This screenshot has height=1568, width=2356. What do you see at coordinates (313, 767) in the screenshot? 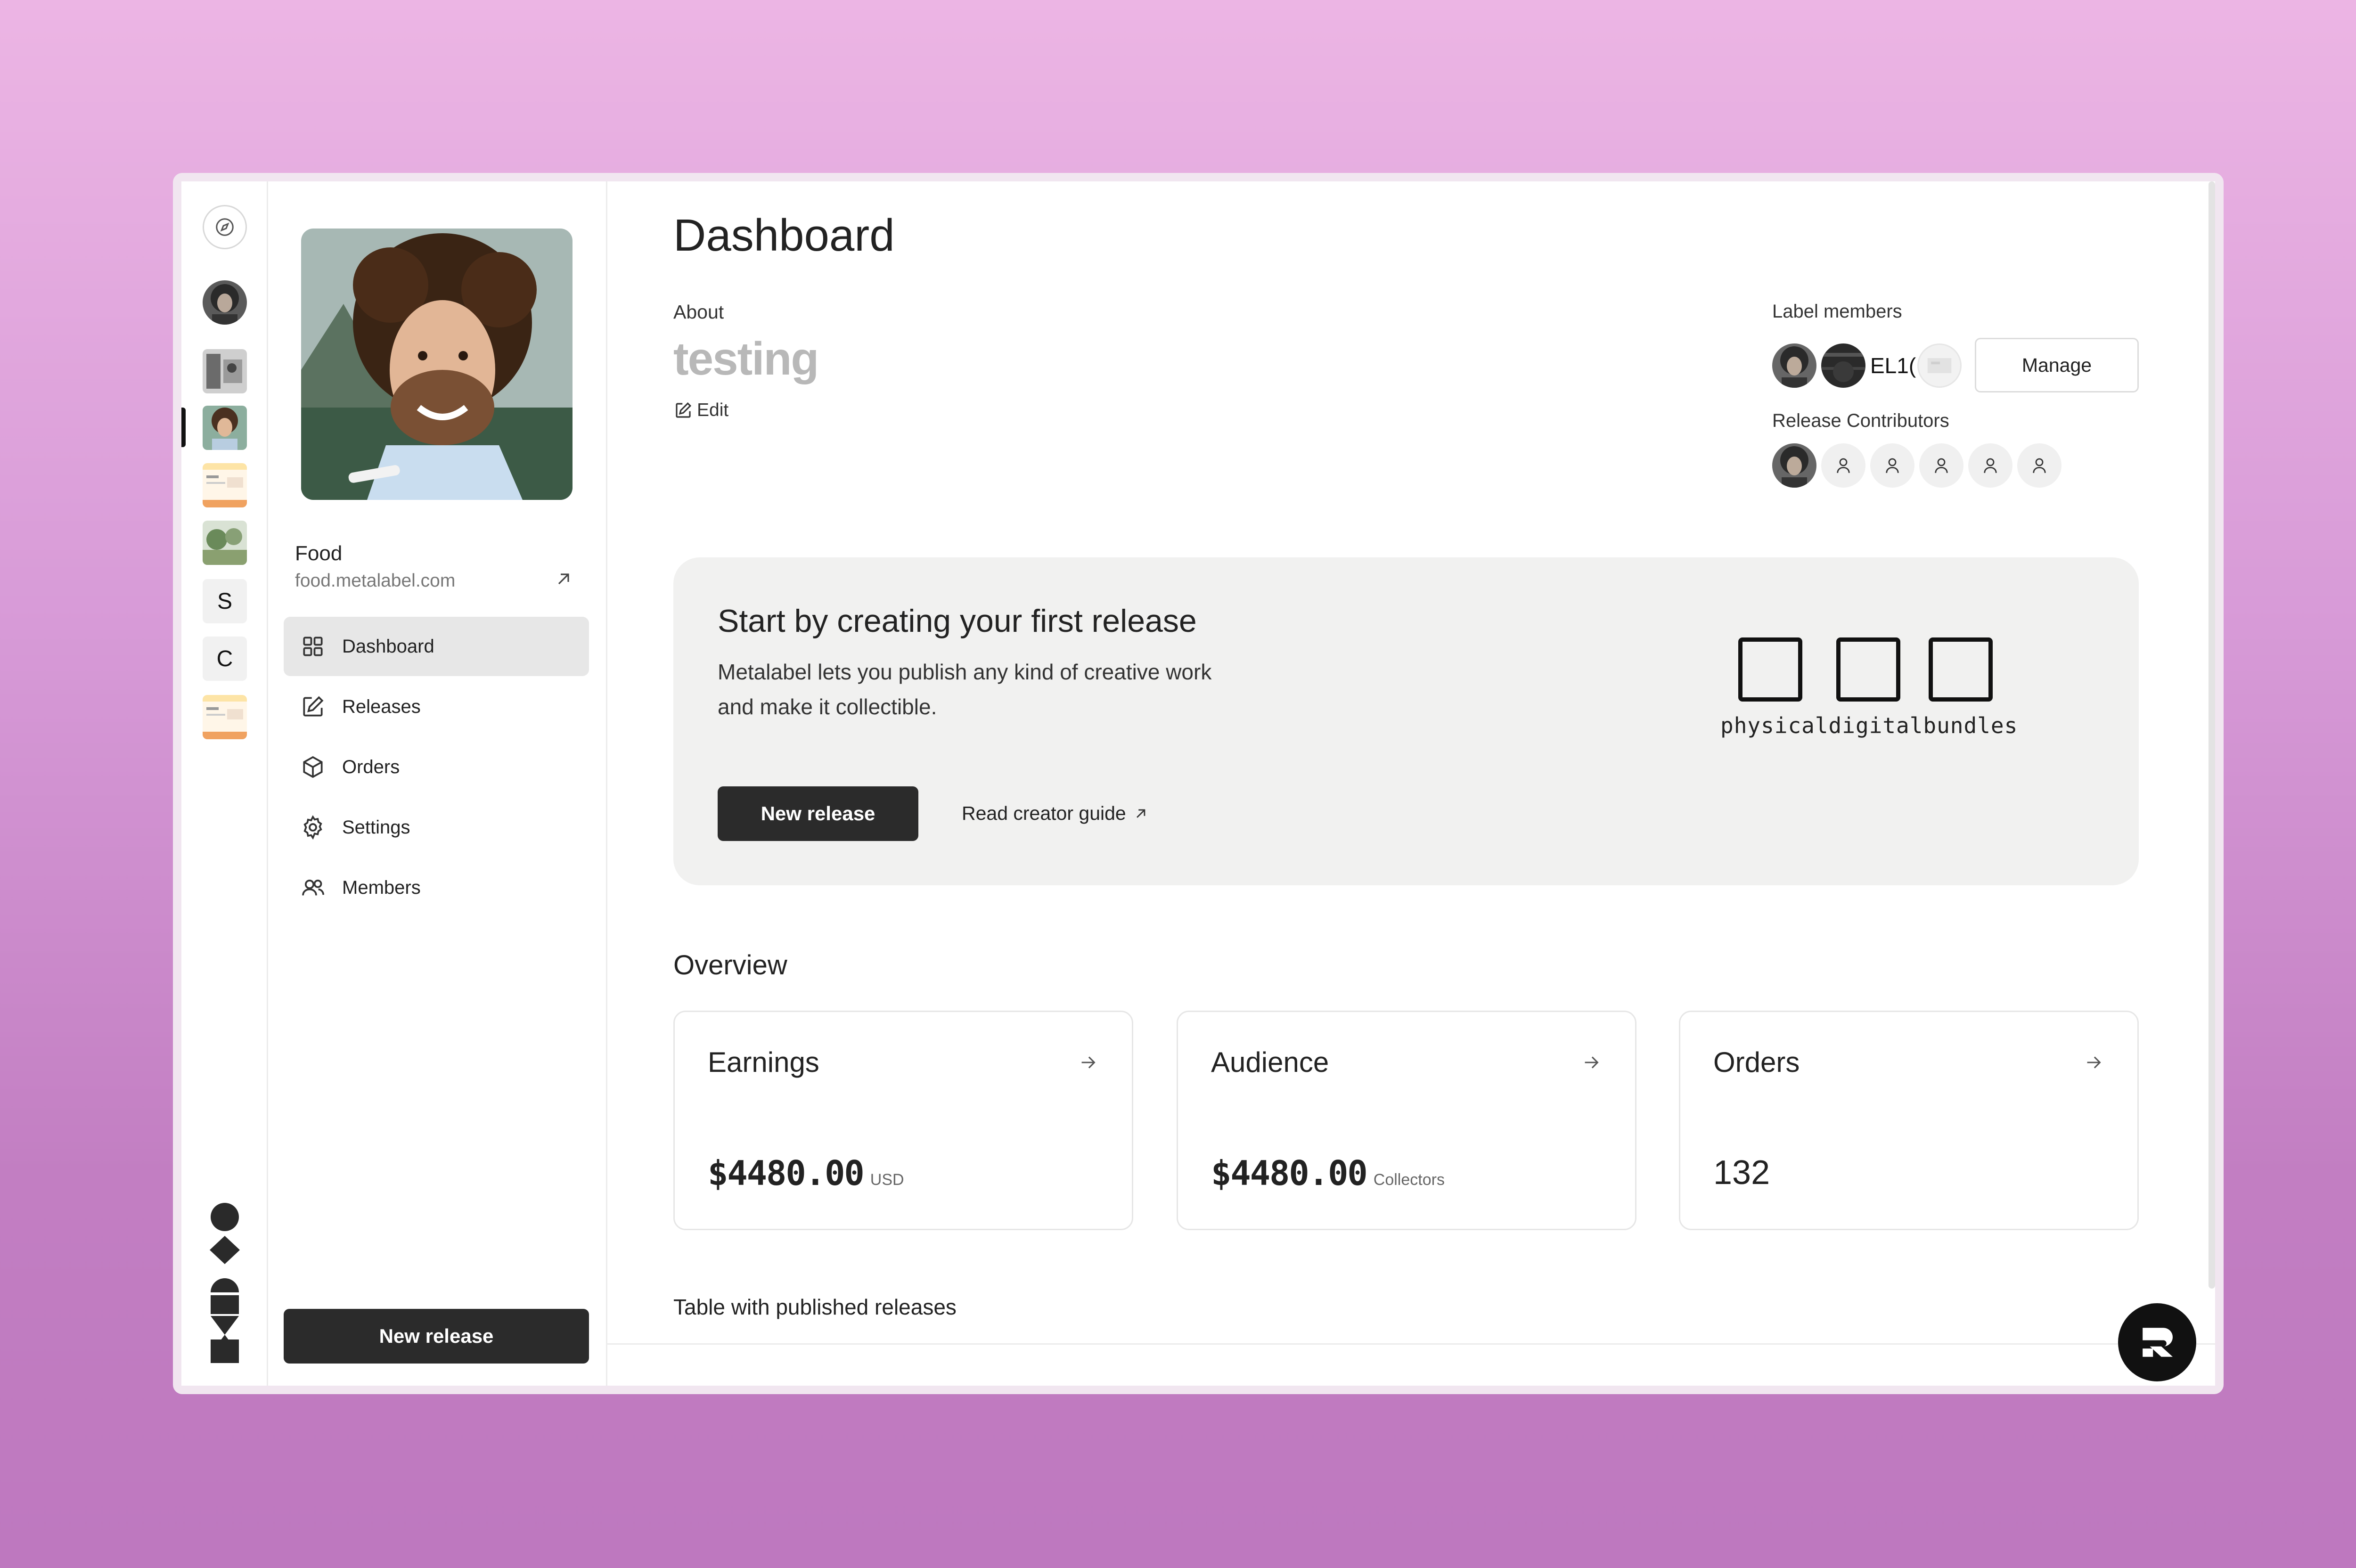
I see `box-icon` at bounding box center [313, 767].